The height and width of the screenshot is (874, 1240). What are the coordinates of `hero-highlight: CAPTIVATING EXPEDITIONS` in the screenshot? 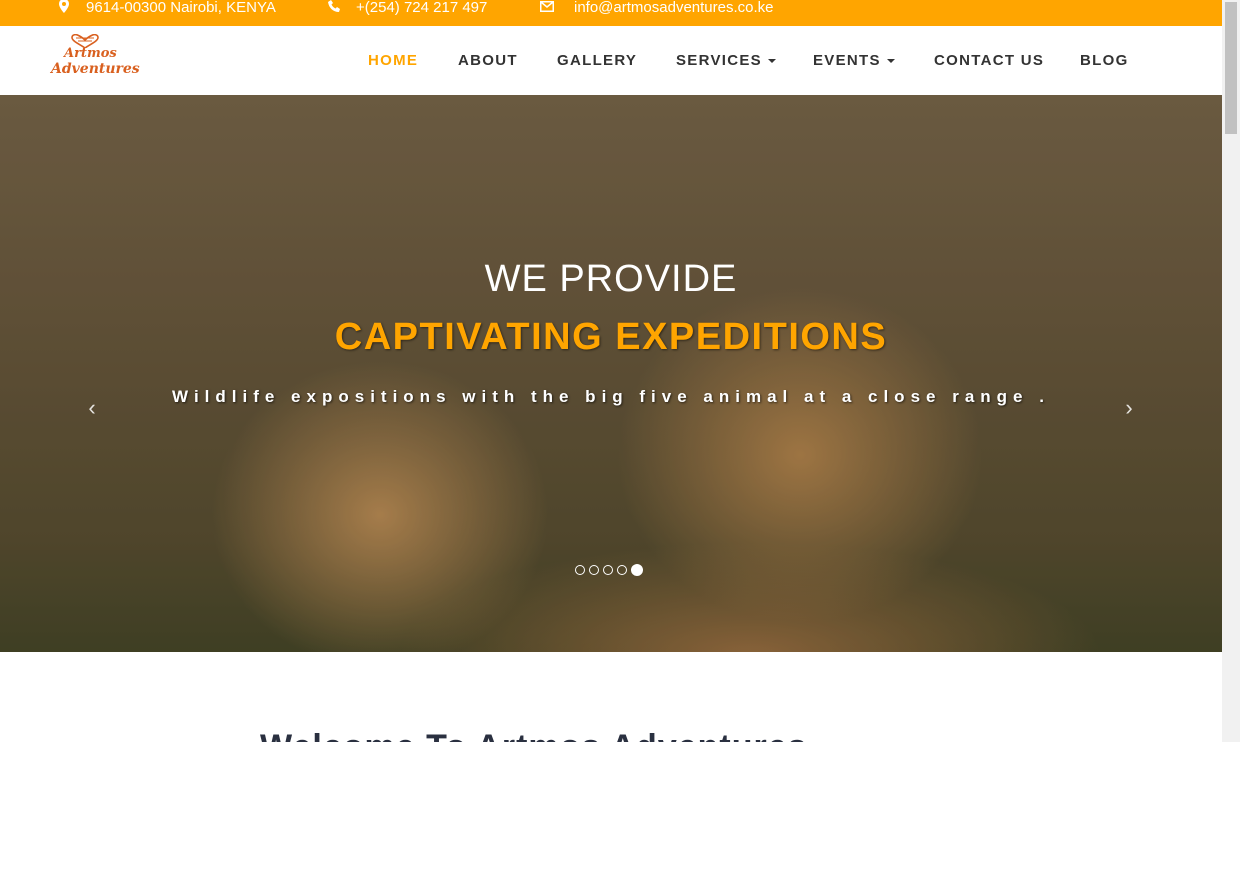 It's located at (611, 337).